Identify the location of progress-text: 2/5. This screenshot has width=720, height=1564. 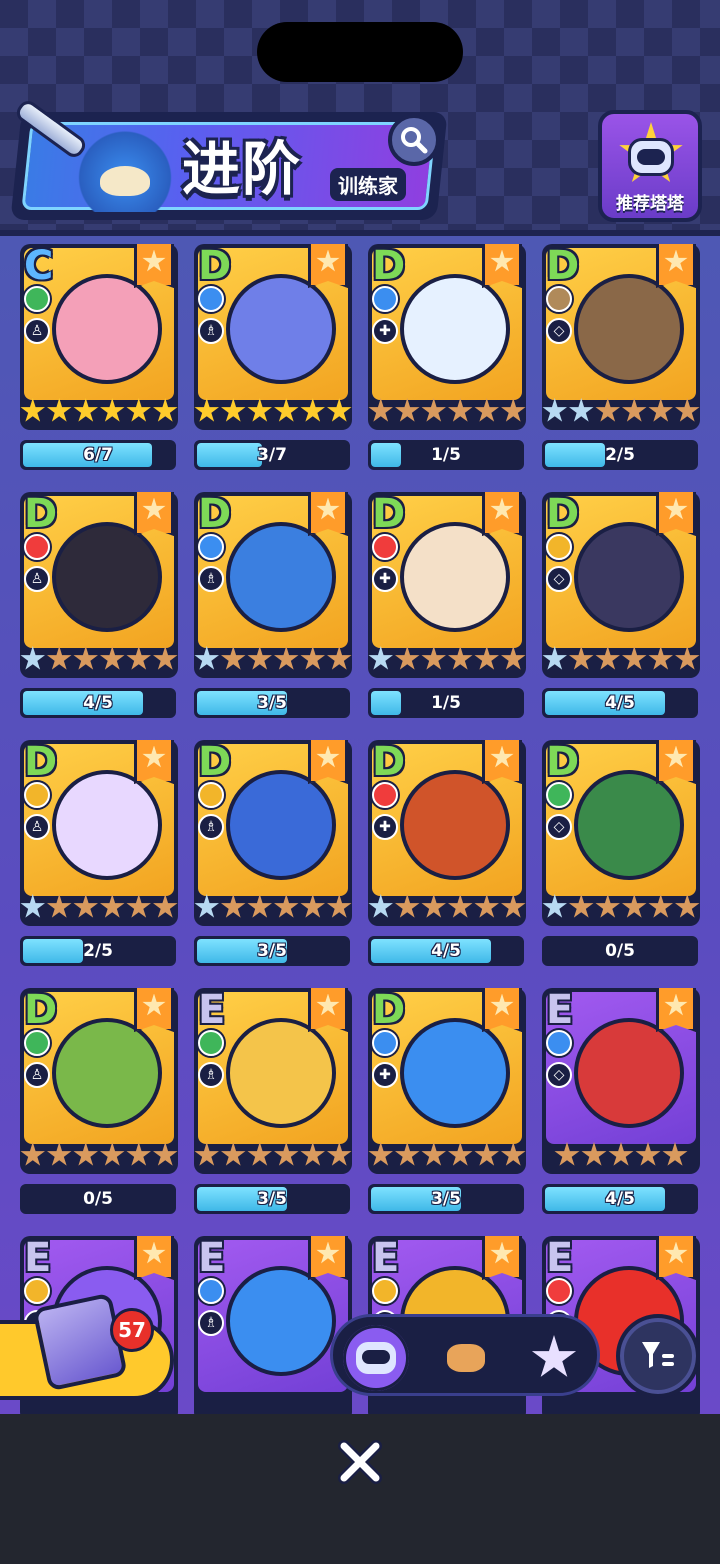
(98, 951).